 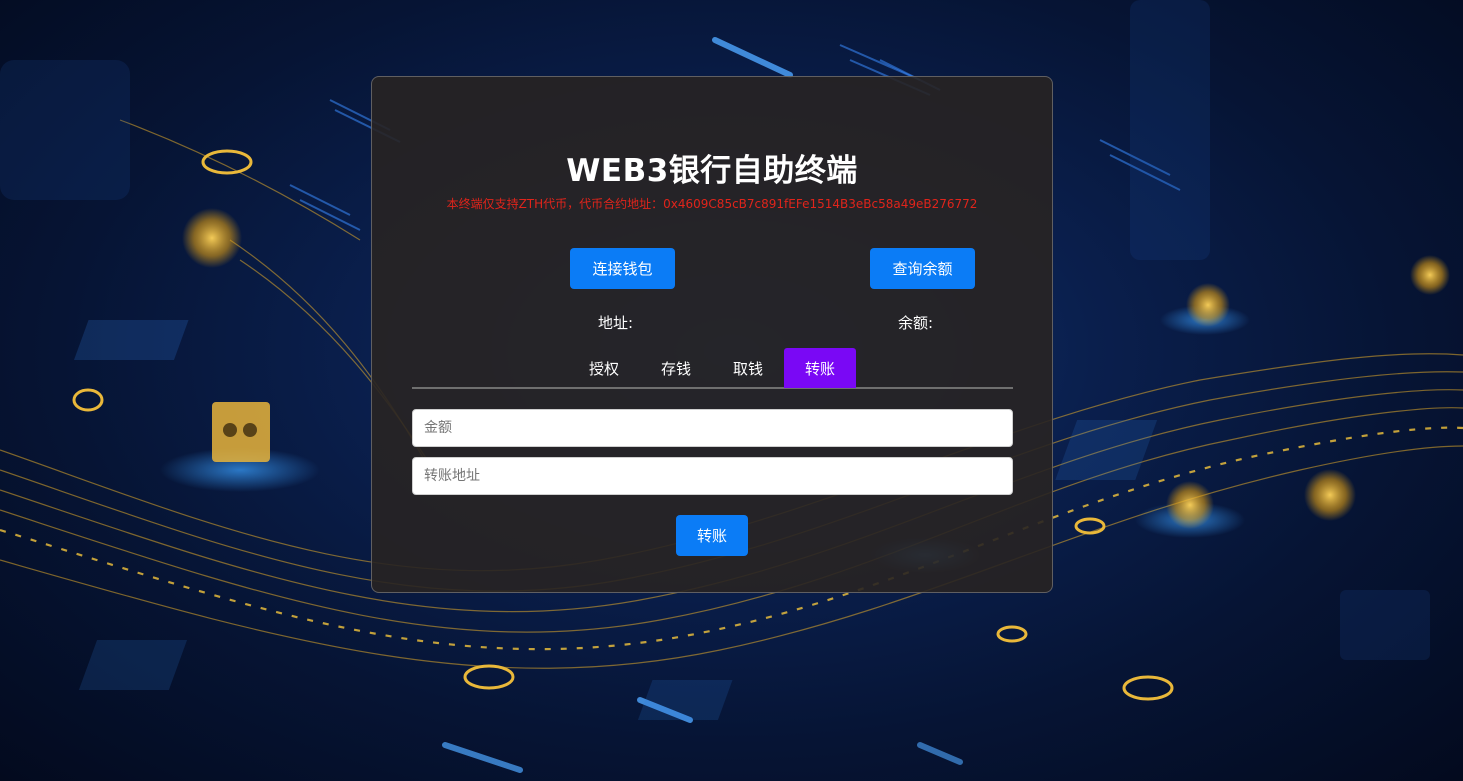 I want to click on operation-tabs: 授权 存钱 取钱 转账, so click(x=712, y=368).